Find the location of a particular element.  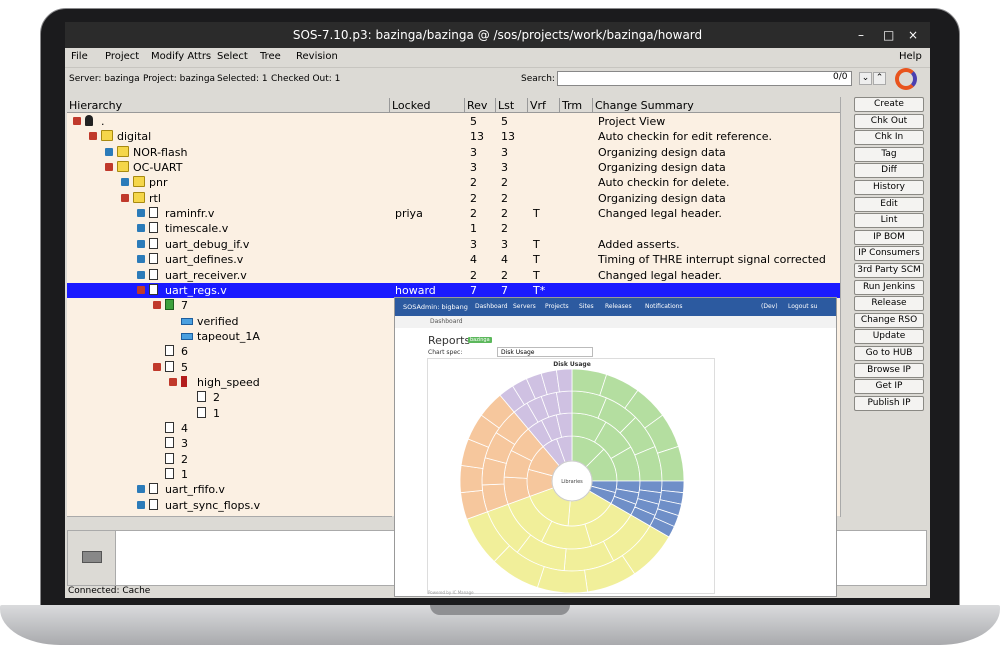

search-label: Search: is located at coordinates (538, 79).